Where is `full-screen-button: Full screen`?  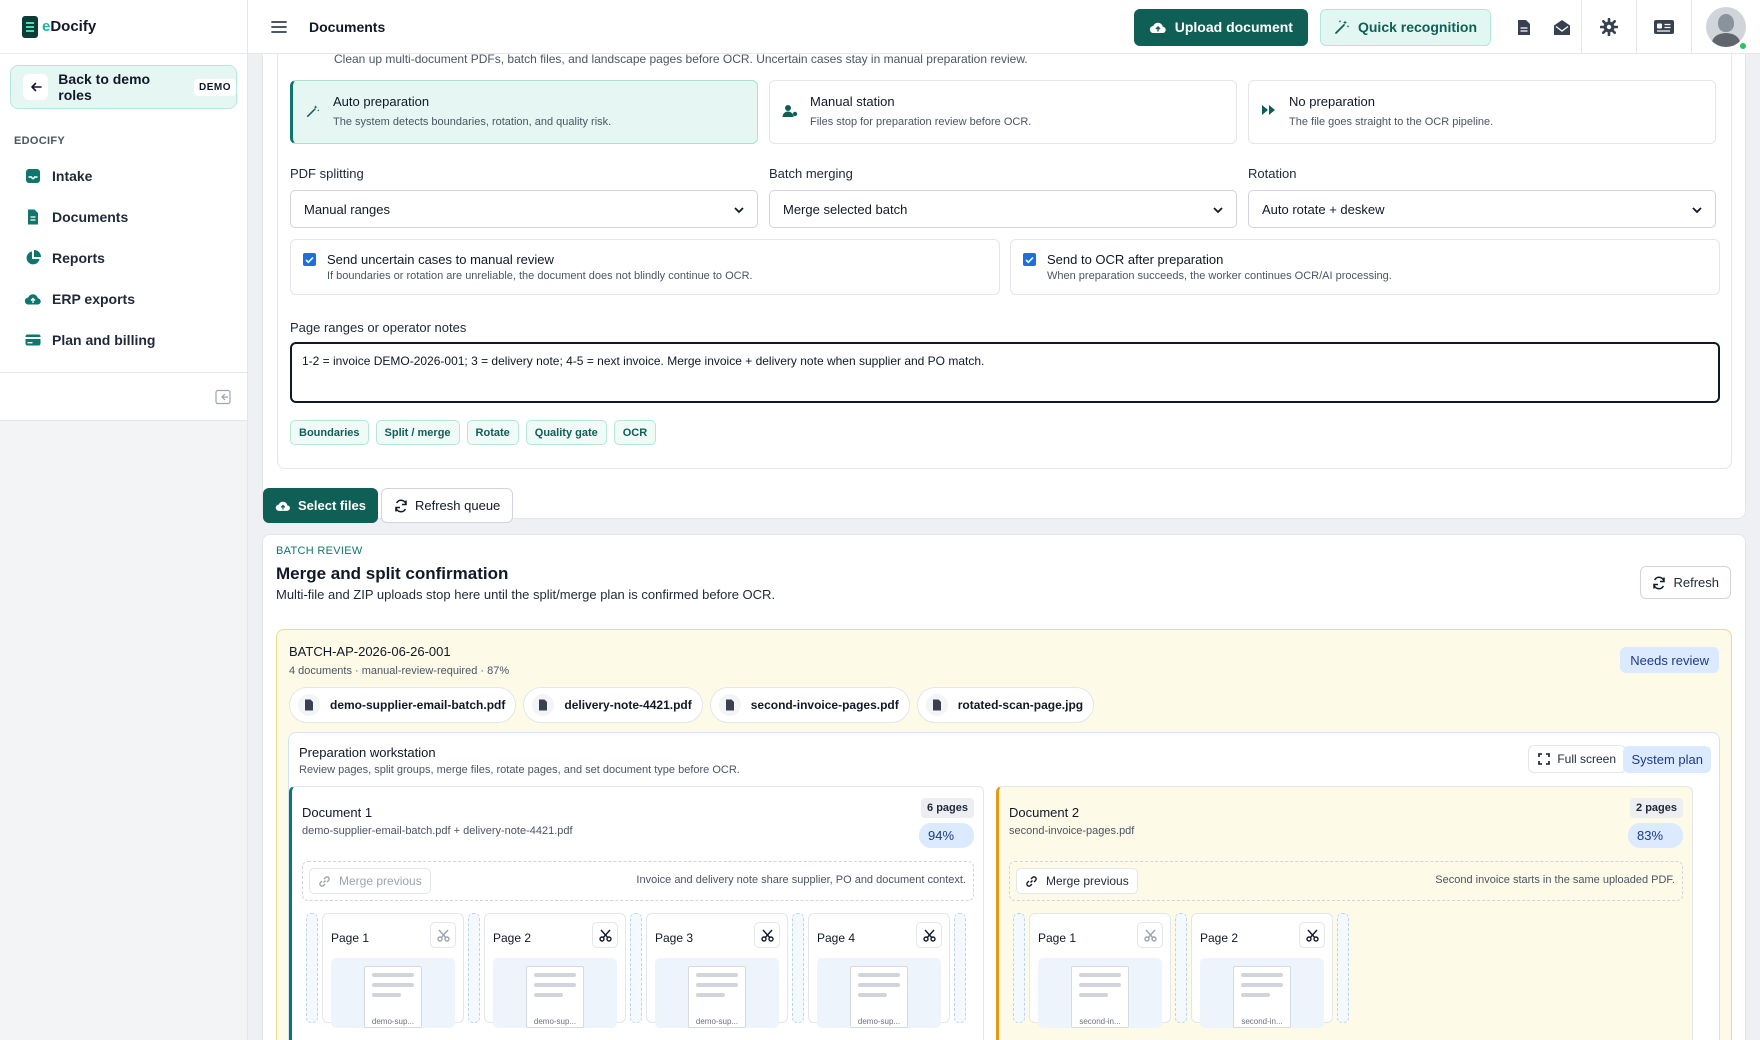 full-screen-button: Full screen is located at coordinates (1577, 759).